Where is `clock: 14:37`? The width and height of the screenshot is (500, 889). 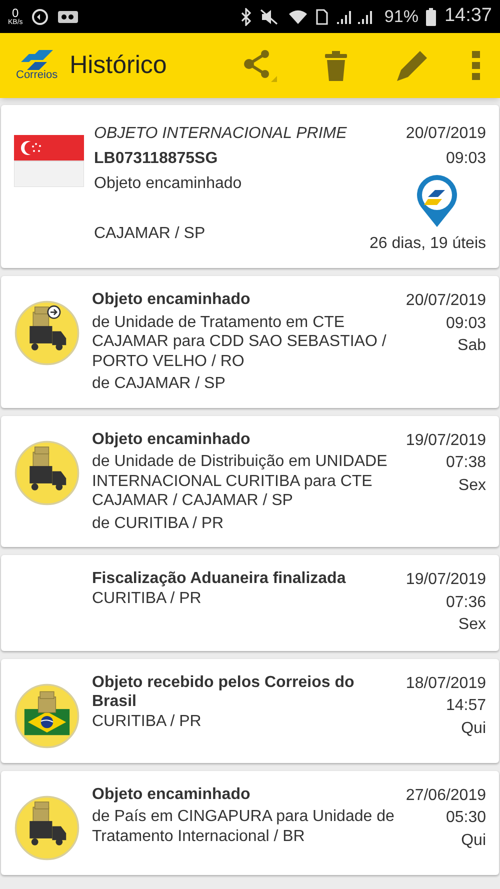
clock: 14:37 is located at coordinates (468, 16).